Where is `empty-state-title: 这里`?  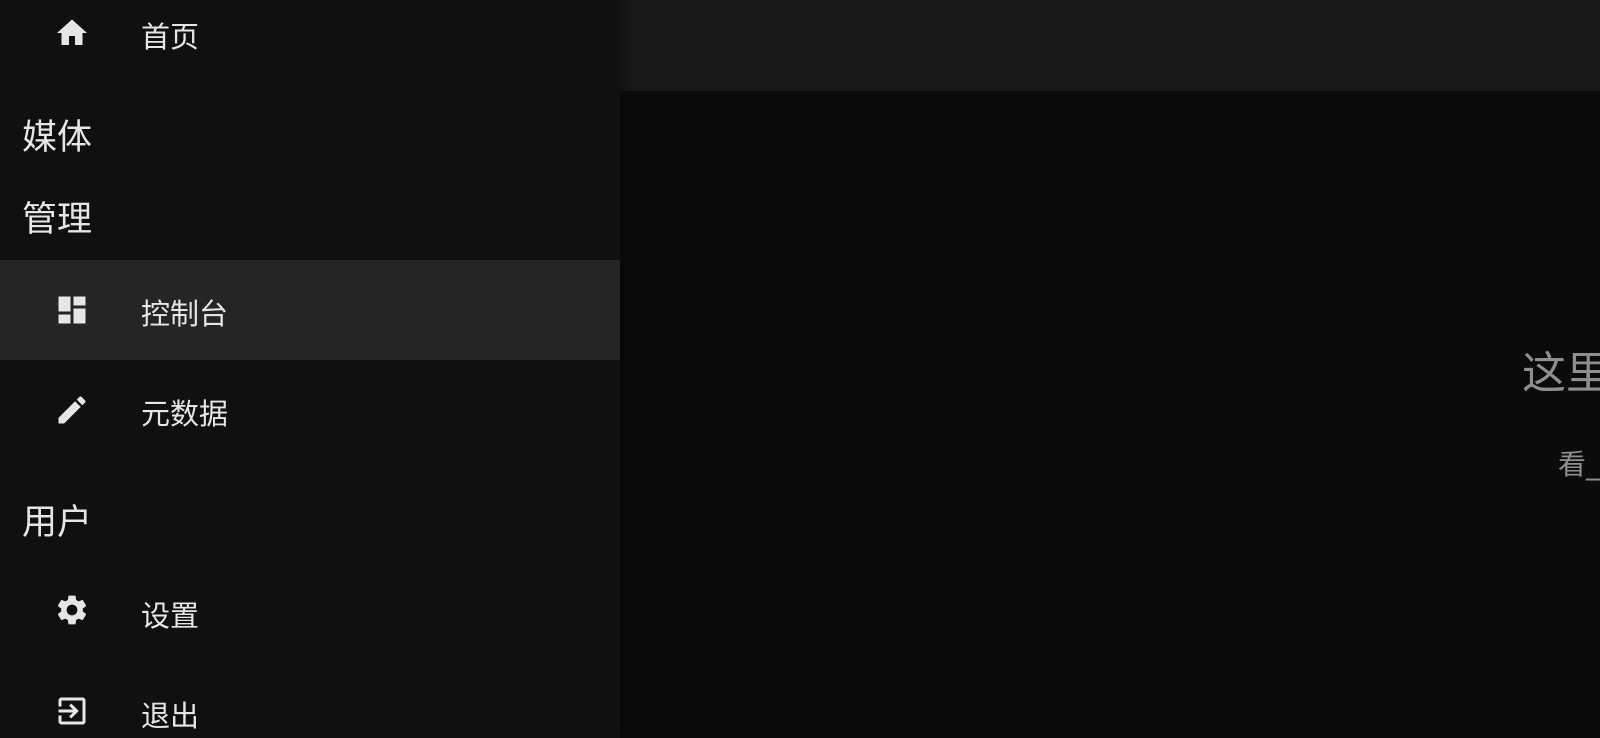 empty-state-title: 这里 is located at coordinates (1561, 373).